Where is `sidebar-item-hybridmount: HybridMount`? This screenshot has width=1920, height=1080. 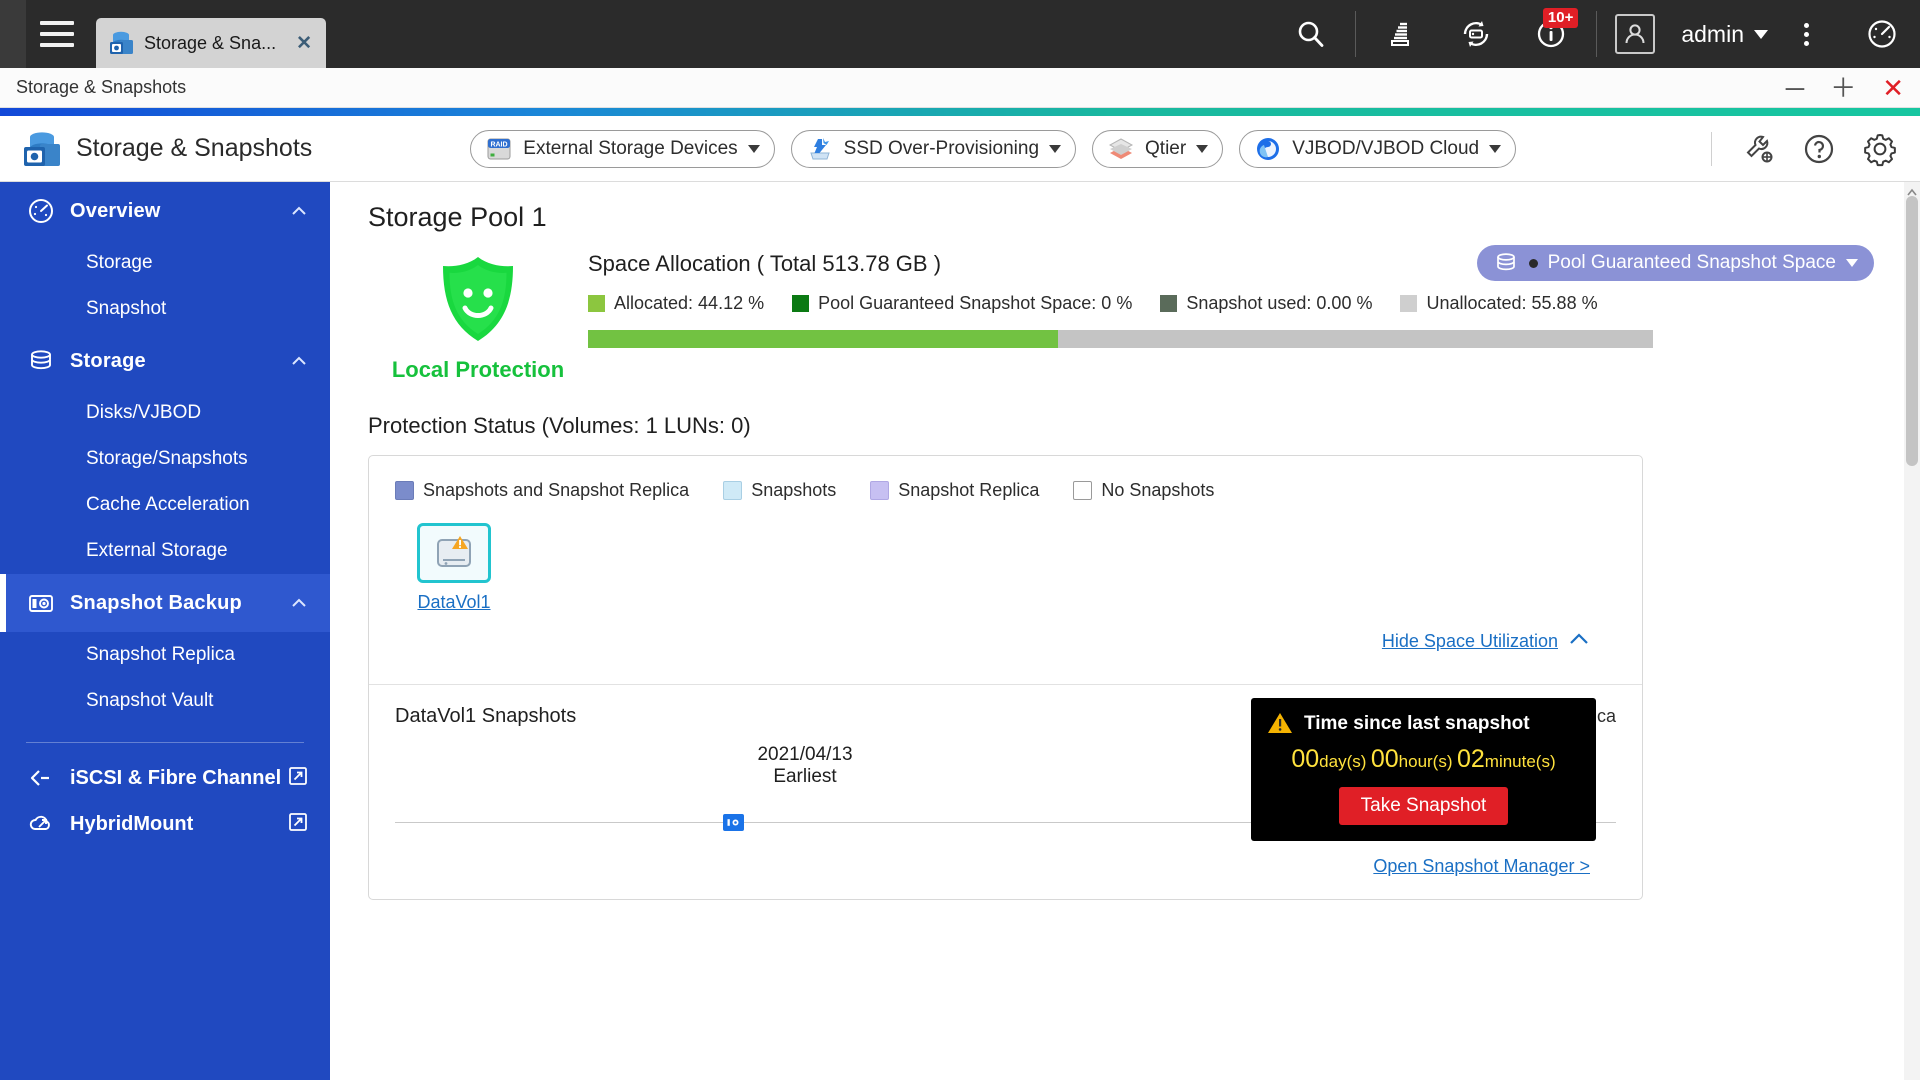
sidebar-item-hybridmount: HybridMount is located at coordinates (165, 824).